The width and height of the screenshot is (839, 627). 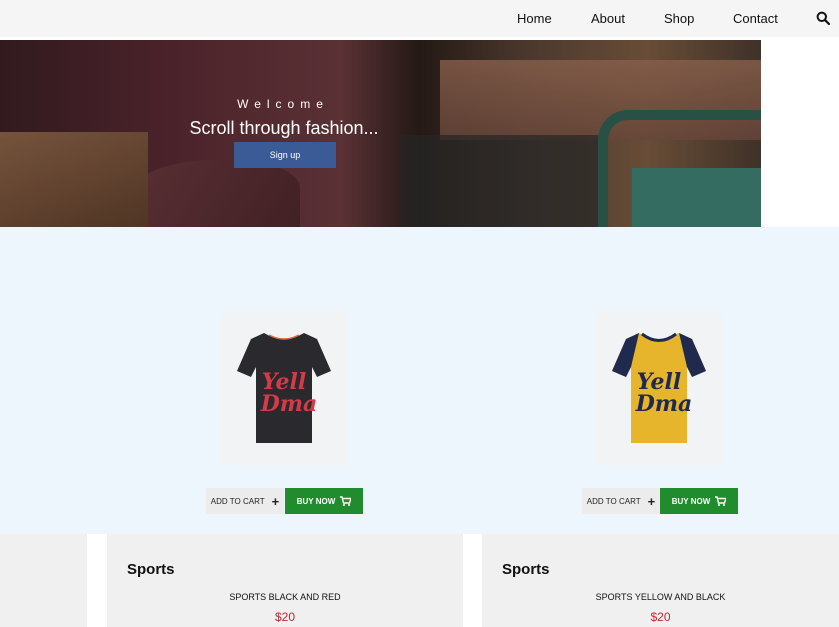 I want to click on product-image-yellow-black: Yell Dma, so click(x=659, y=388).